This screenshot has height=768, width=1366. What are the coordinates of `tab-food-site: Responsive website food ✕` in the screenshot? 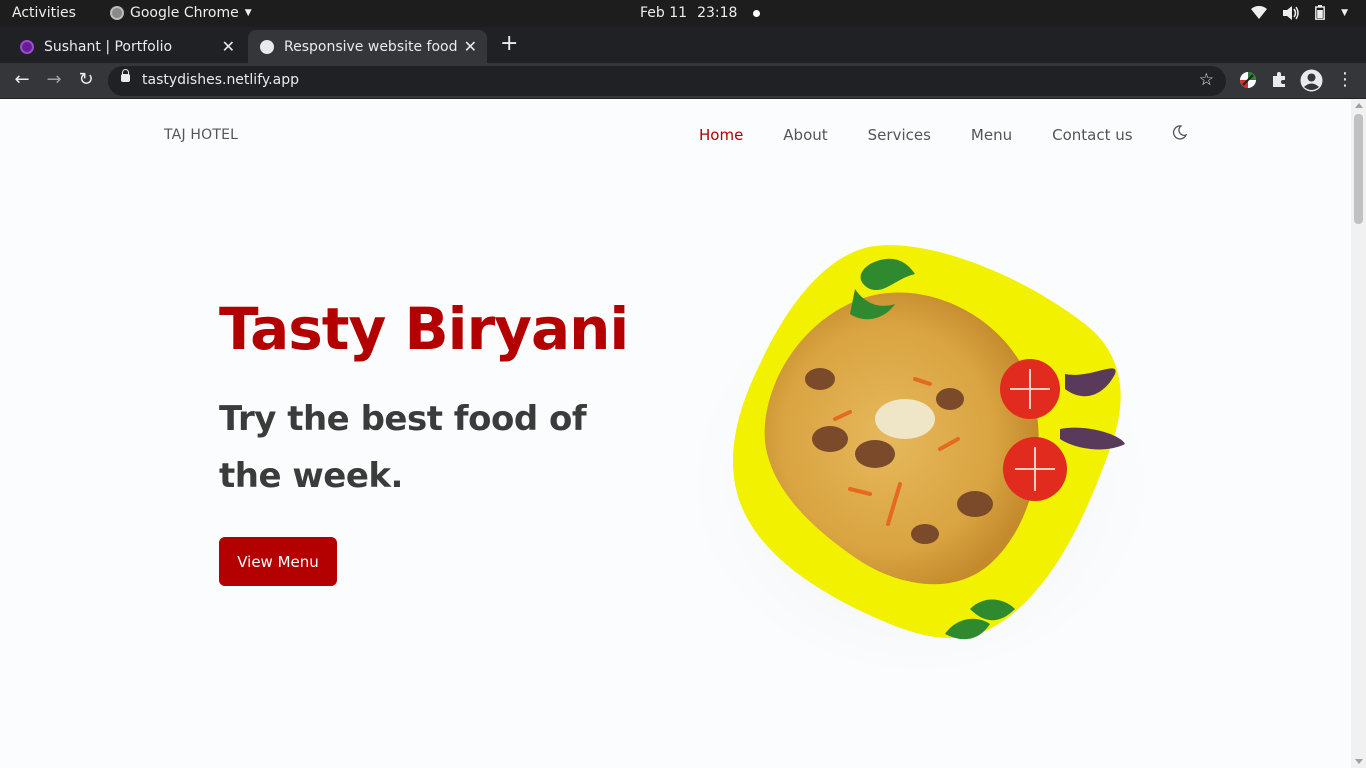 It's located at (367, 46).